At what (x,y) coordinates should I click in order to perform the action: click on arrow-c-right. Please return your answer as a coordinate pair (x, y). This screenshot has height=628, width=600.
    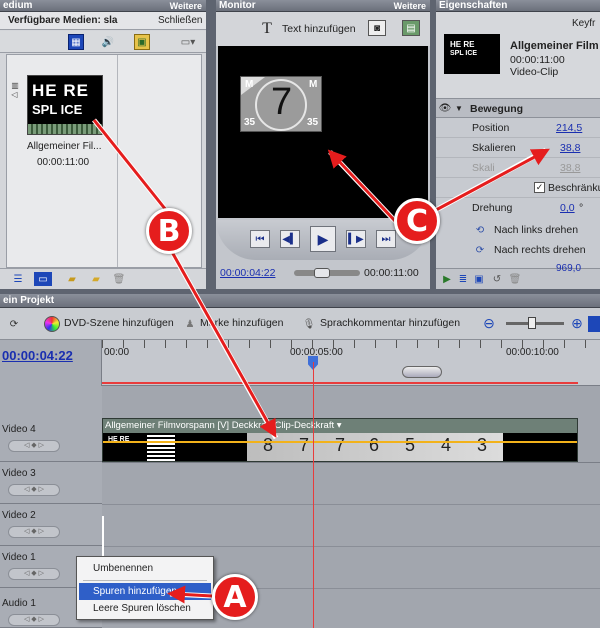
    Looking at the image, I should click on (492, 180).